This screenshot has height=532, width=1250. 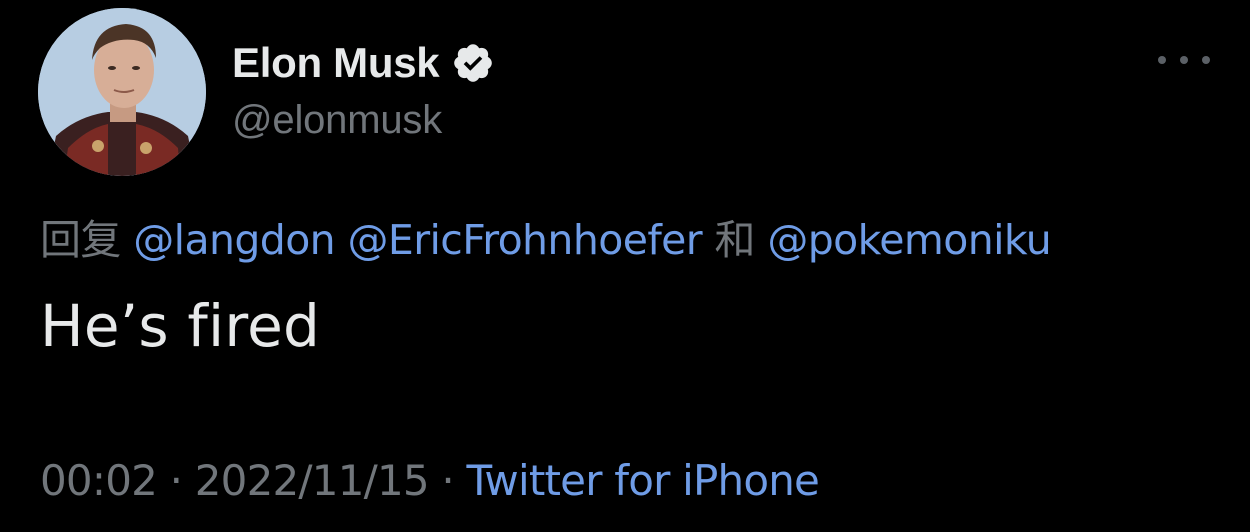 I want to click on reply-conjunction: 和, so click(x=734, y=240).